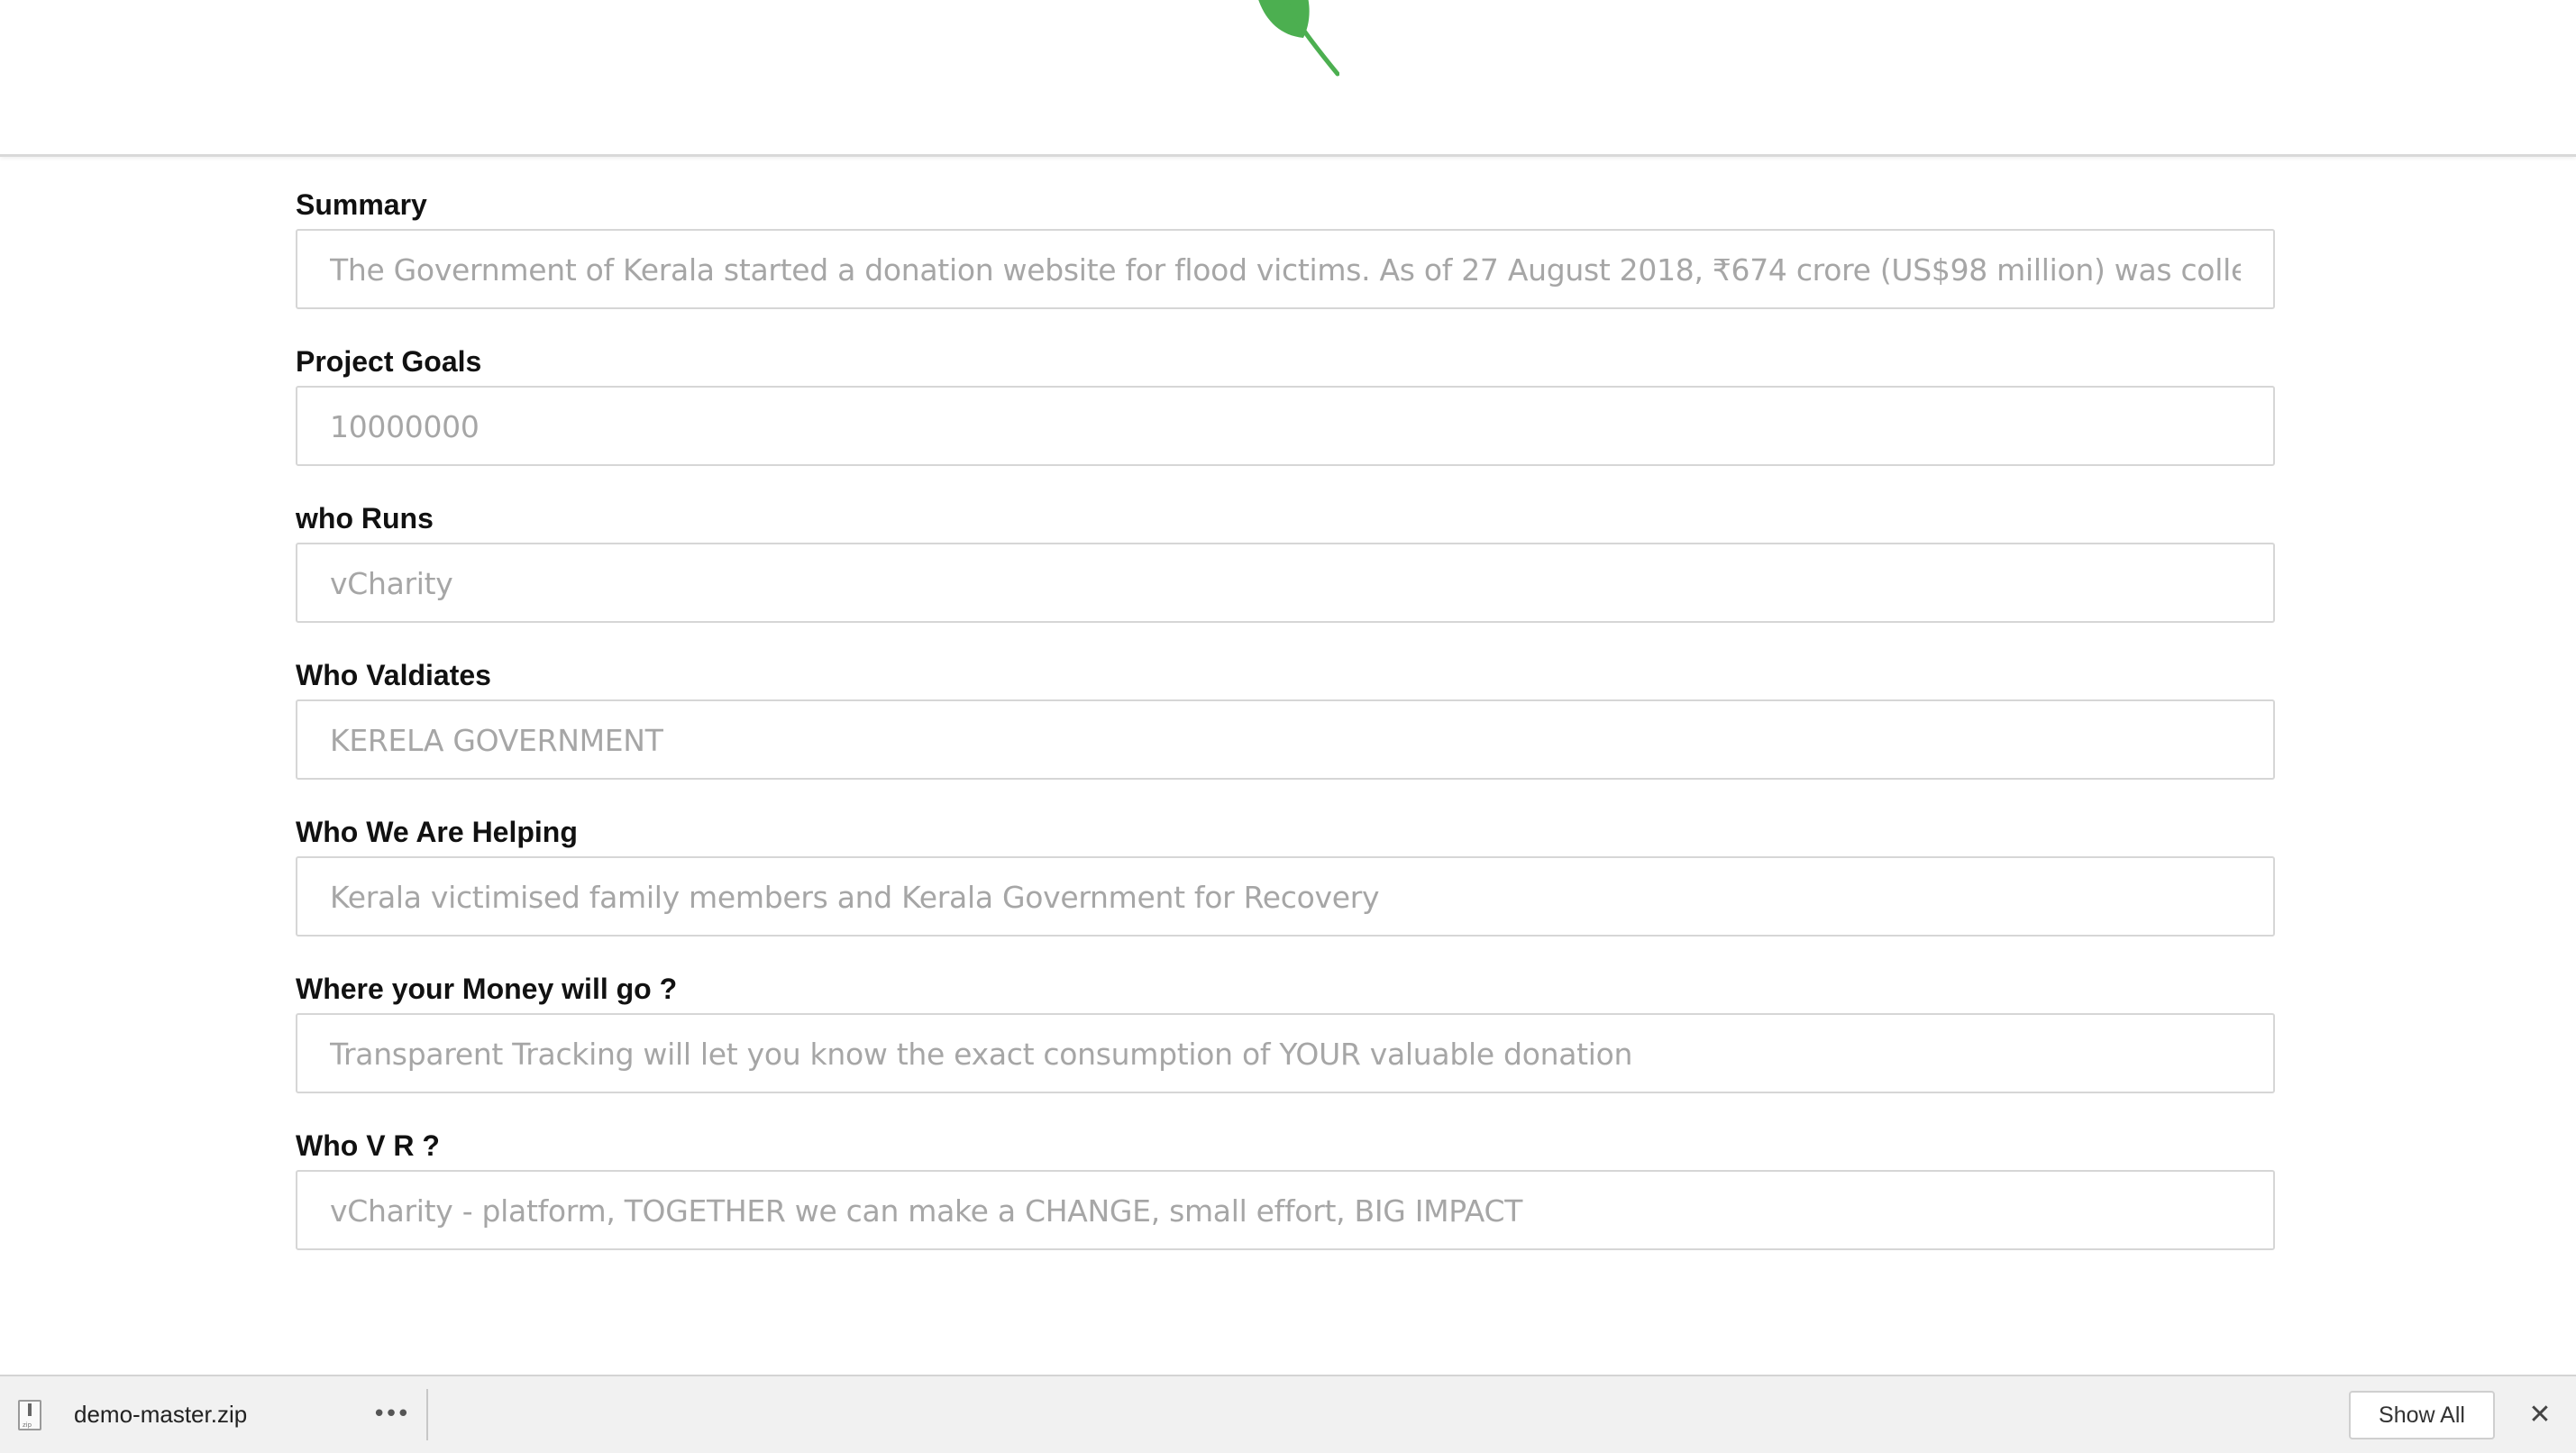 The height and width of the screenshot is (1453, 2576). Describe the element at coordinates (391, 1414) in the screenshot. I see `ellipsis-icon: •••` at that location.